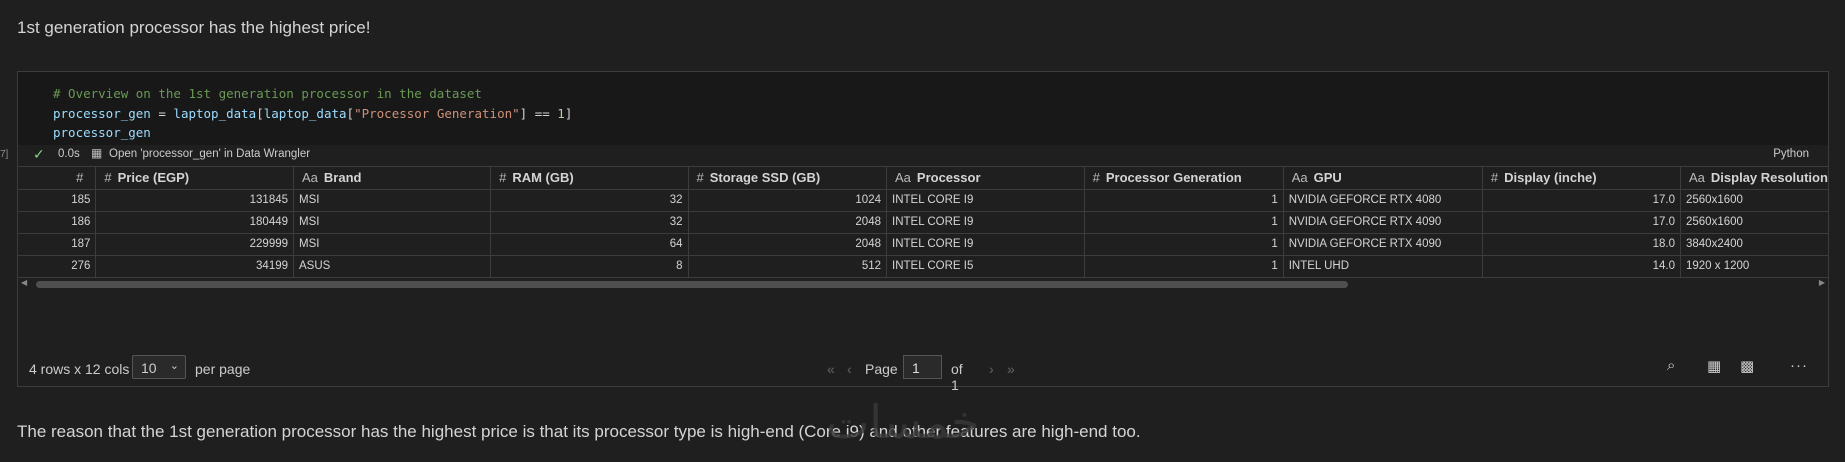  Describe the element at coordinates (195, 178) in the screenshot. I see `column-header: # Price (EGP)` at that location.